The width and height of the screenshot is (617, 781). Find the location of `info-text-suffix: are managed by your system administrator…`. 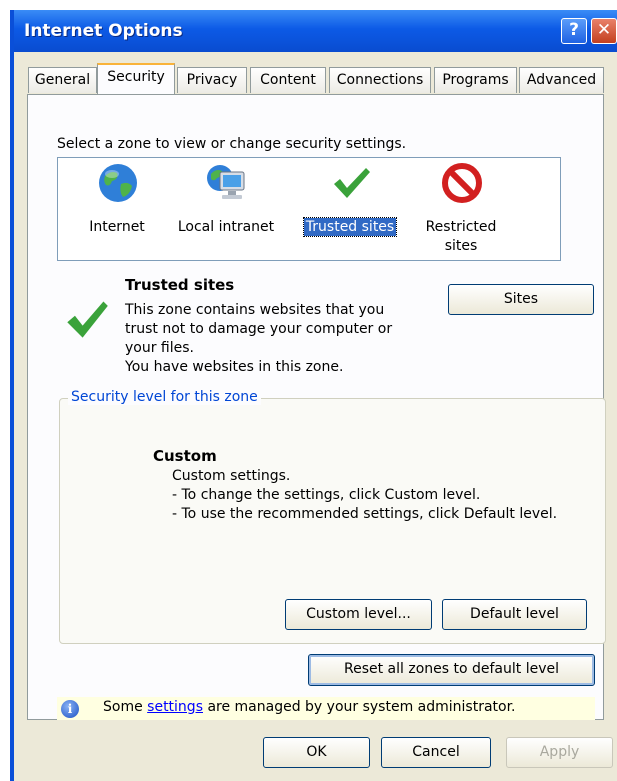

info-text-suffix: are managed by your system administrator… is located at coordinates (359, 707).